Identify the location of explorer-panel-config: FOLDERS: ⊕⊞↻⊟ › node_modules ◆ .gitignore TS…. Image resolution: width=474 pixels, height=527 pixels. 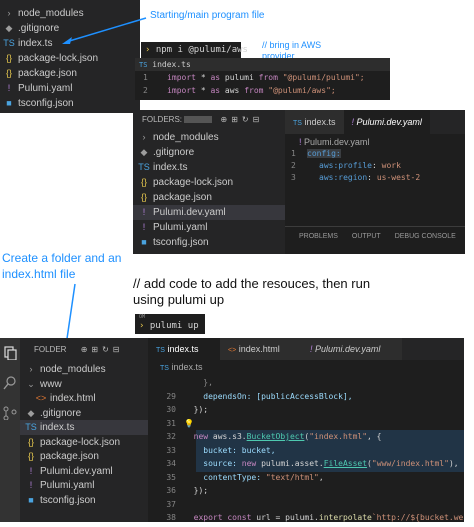
(209, 182).